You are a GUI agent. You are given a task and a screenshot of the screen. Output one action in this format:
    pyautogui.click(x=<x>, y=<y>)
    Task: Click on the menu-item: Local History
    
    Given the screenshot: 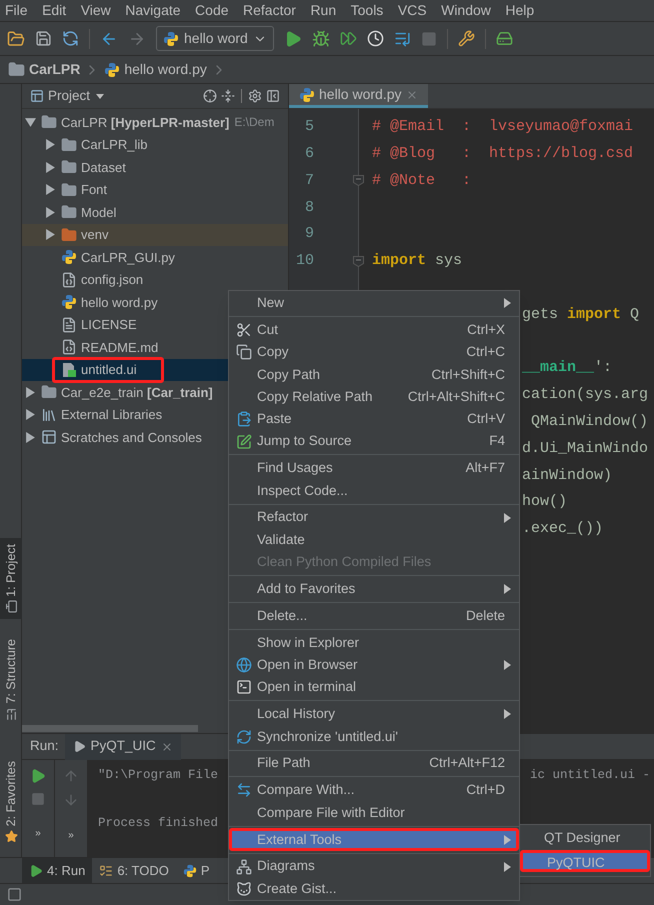 What is the action you would take?
    pyautogui.click(x=374, y=714)
    